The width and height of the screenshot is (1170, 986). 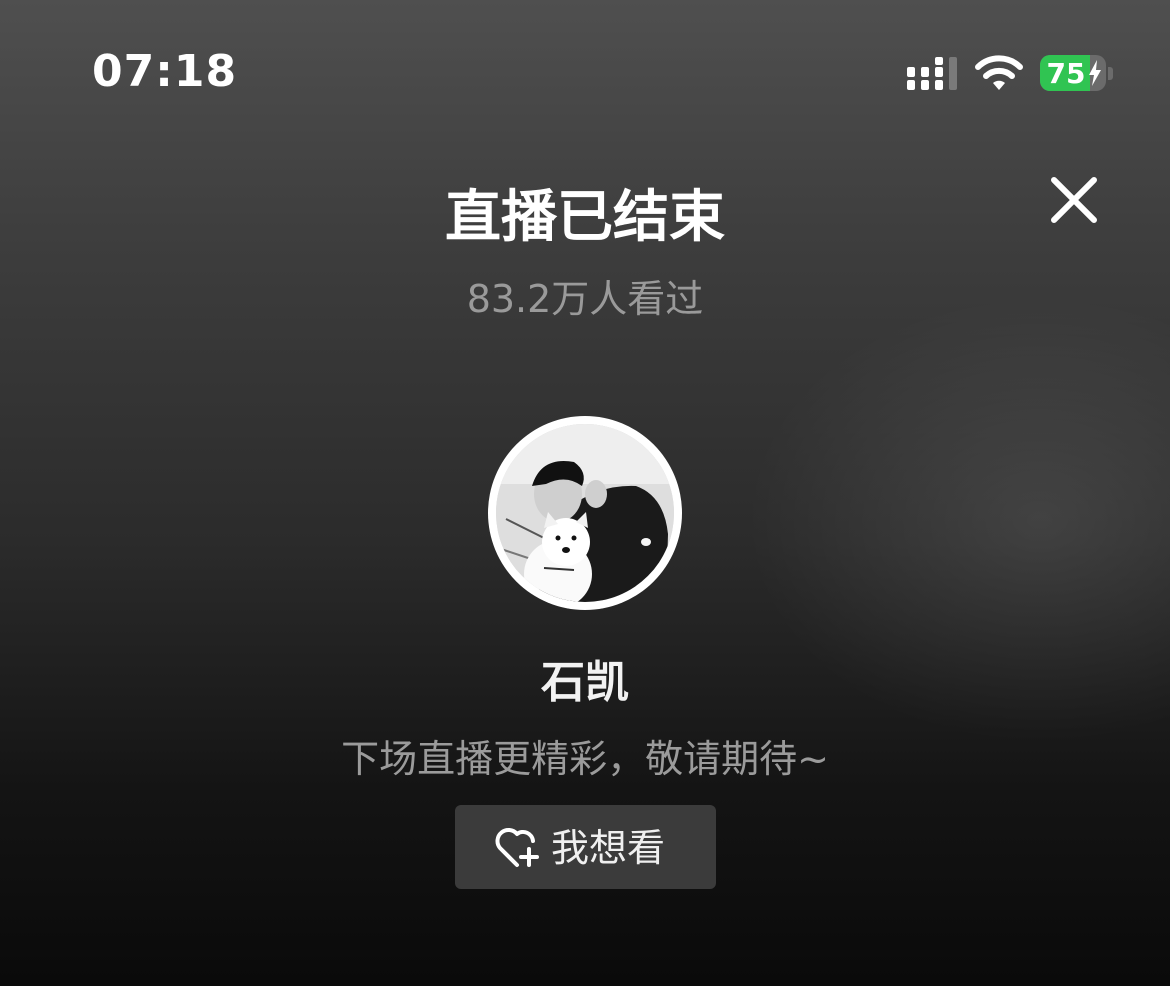 I want to click on want-to-watch-button: 我想看, so click(x=585, y=847).